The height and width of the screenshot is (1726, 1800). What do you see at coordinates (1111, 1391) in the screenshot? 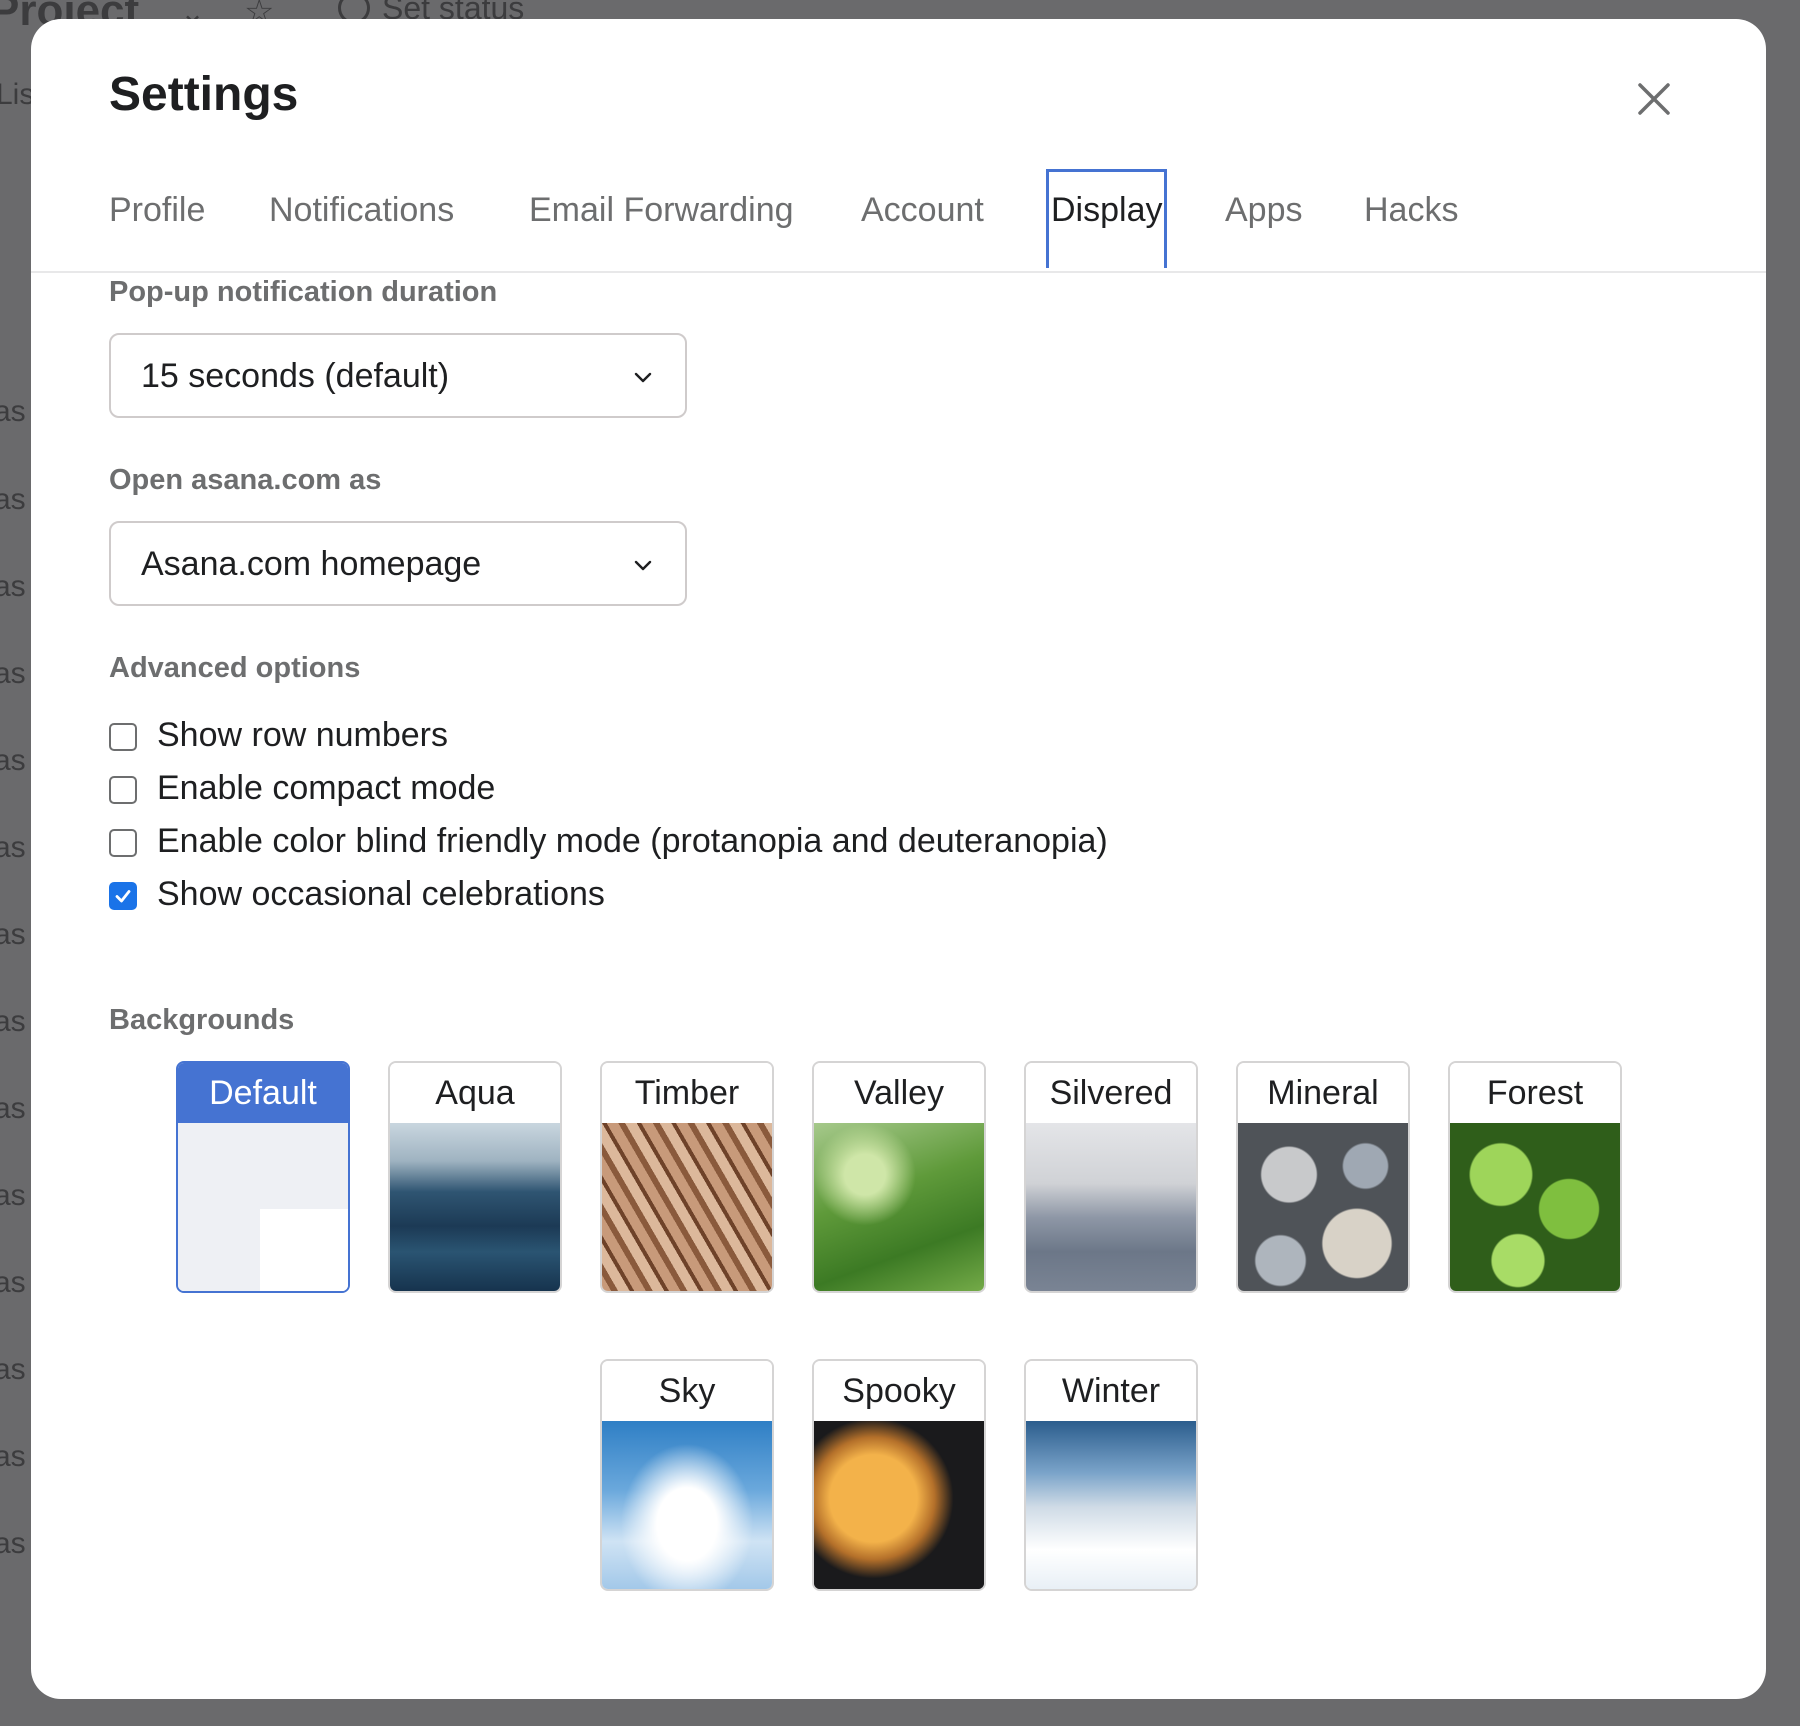
I see `tile-label: Winter` at bounding box center [1111, 1391].